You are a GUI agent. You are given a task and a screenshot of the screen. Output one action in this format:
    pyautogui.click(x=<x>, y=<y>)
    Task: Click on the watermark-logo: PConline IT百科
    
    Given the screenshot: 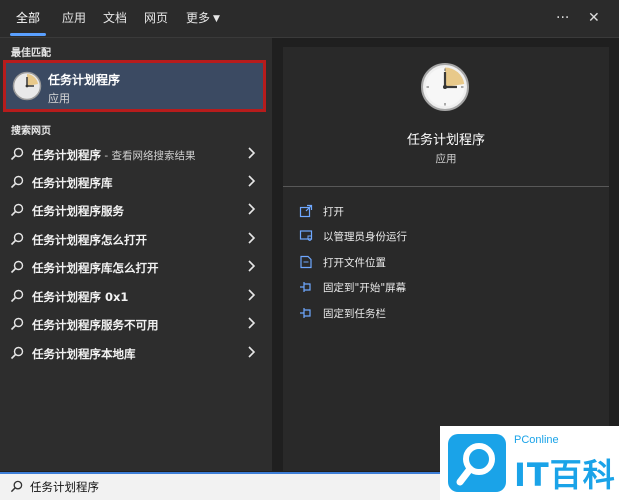 What is the action you would take?
    pyautogui.click(x=529, y=463)
    